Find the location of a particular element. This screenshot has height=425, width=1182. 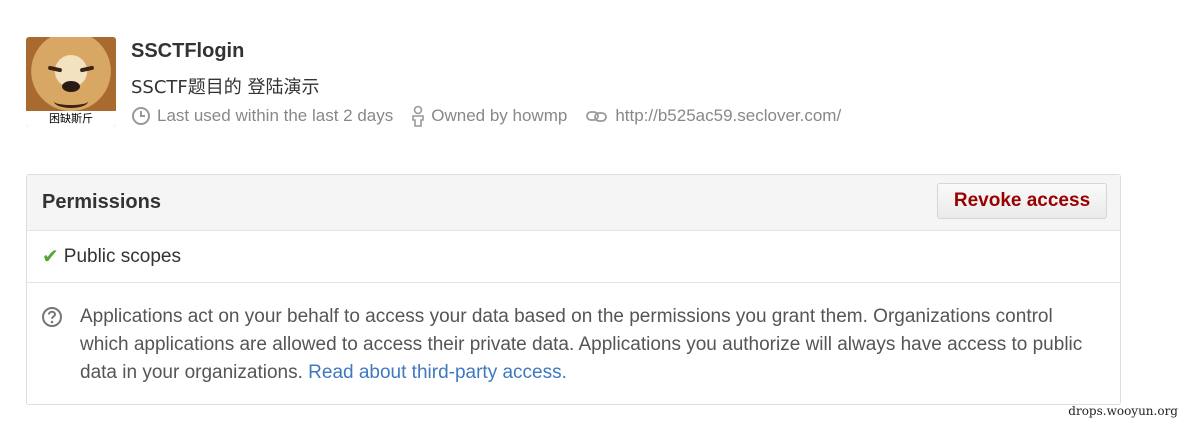

permissions-header: Permissions Revoke access is located at coordinates (573, 203).